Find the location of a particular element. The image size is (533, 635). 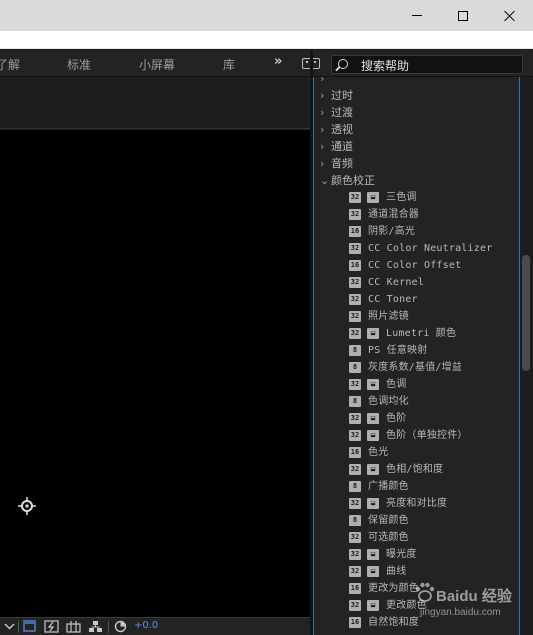

transparency-grid-icon is located at coordinates (73, 626).